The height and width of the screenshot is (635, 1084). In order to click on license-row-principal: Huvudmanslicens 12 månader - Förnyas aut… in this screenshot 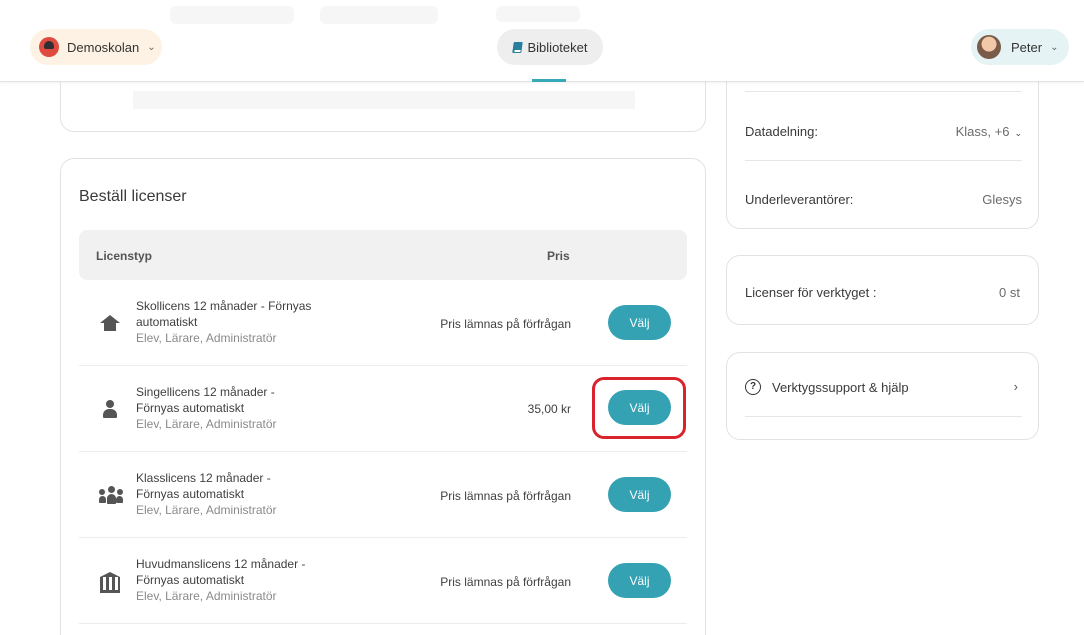, I will do `click(383, 581)`.